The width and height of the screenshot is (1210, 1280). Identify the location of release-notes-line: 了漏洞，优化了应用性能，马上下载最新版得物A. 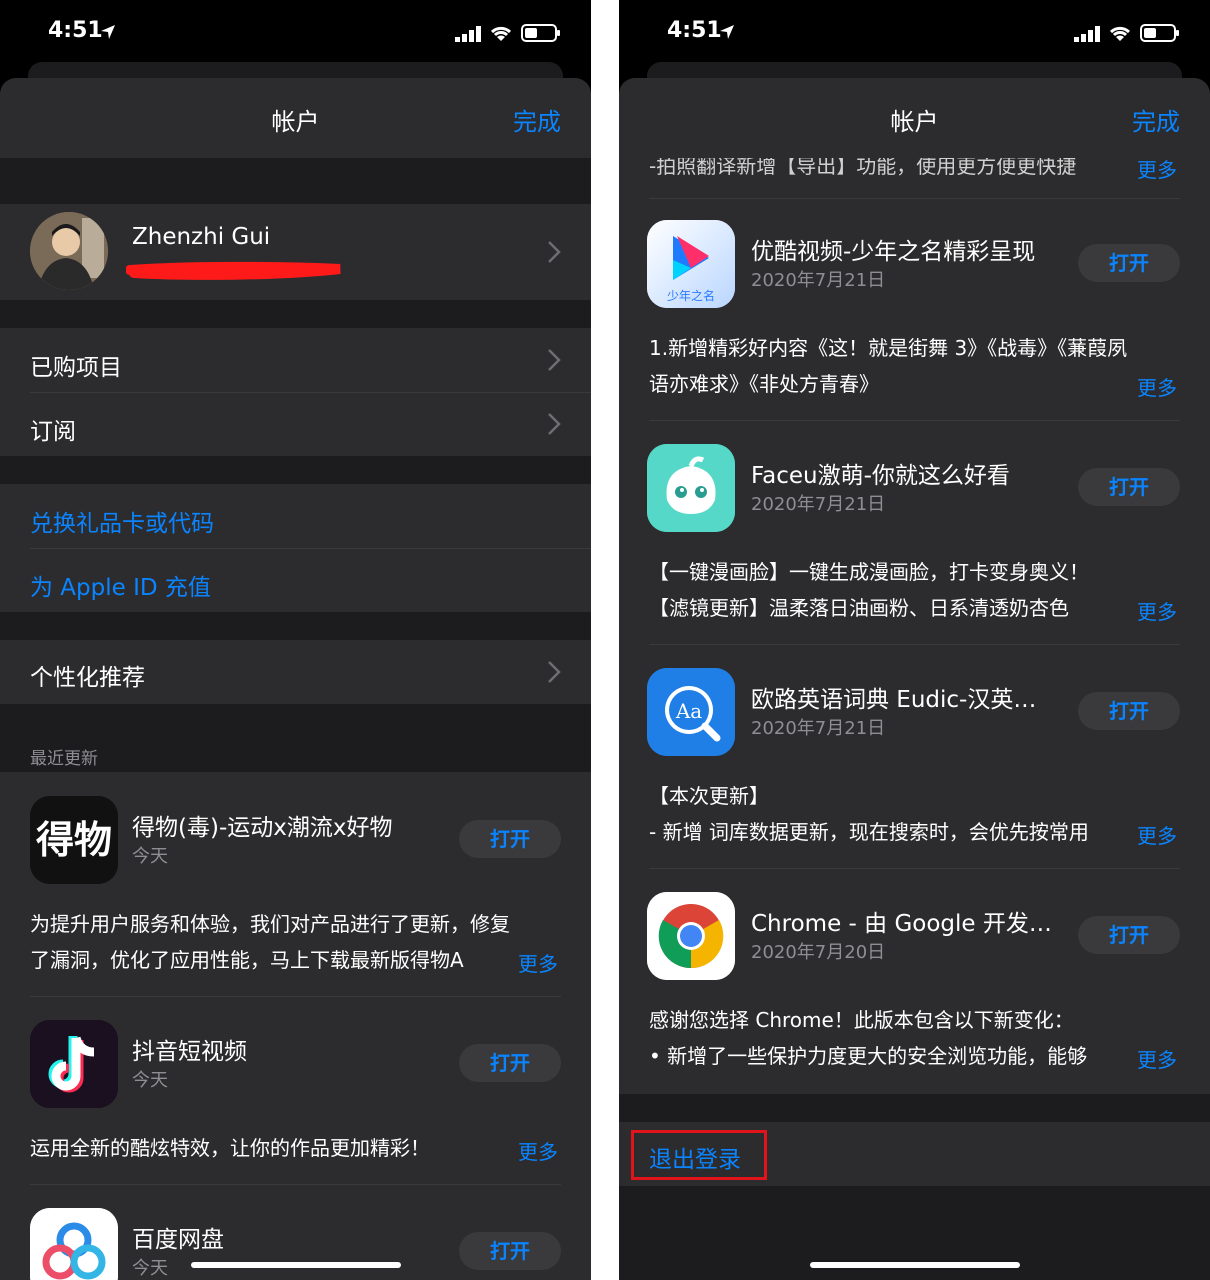
(247, 960).